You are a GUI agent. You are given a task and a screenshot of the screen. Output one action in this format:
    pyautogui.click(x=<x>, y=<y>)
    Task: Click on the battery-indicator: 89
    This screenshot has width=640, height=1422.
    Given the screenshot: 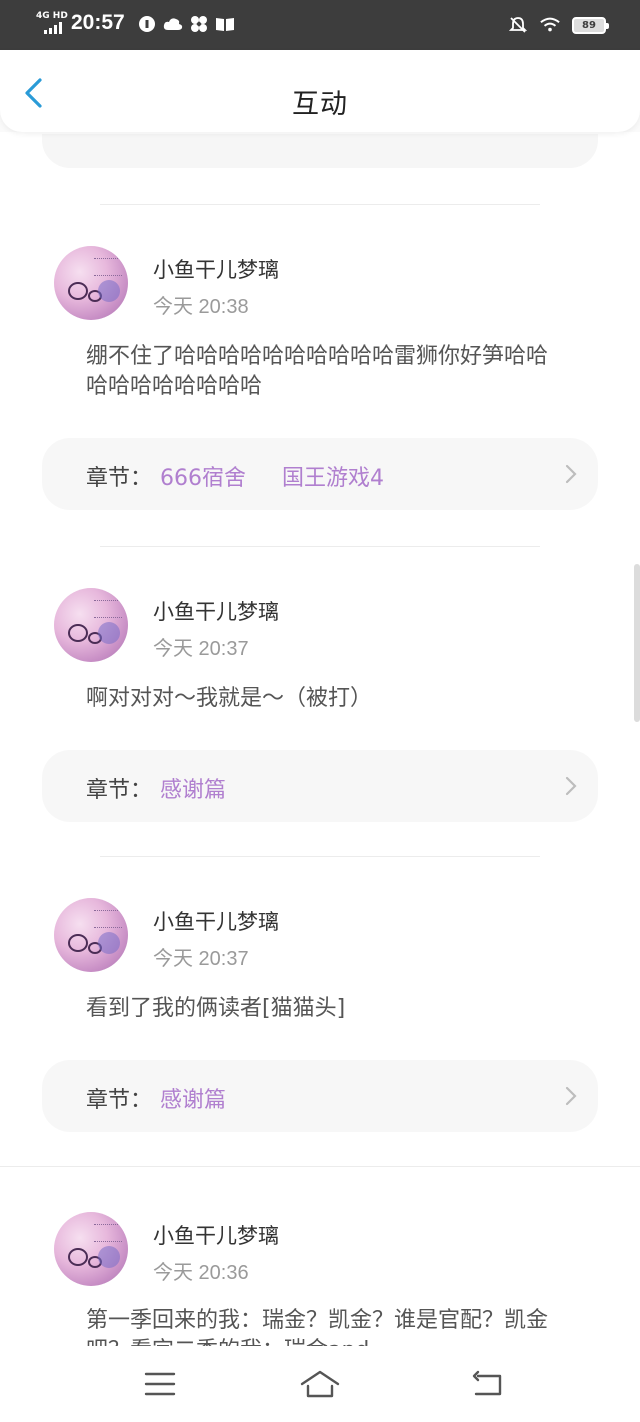 What is the action you would take?
    pyautogui.click(x=590, y=25)
    